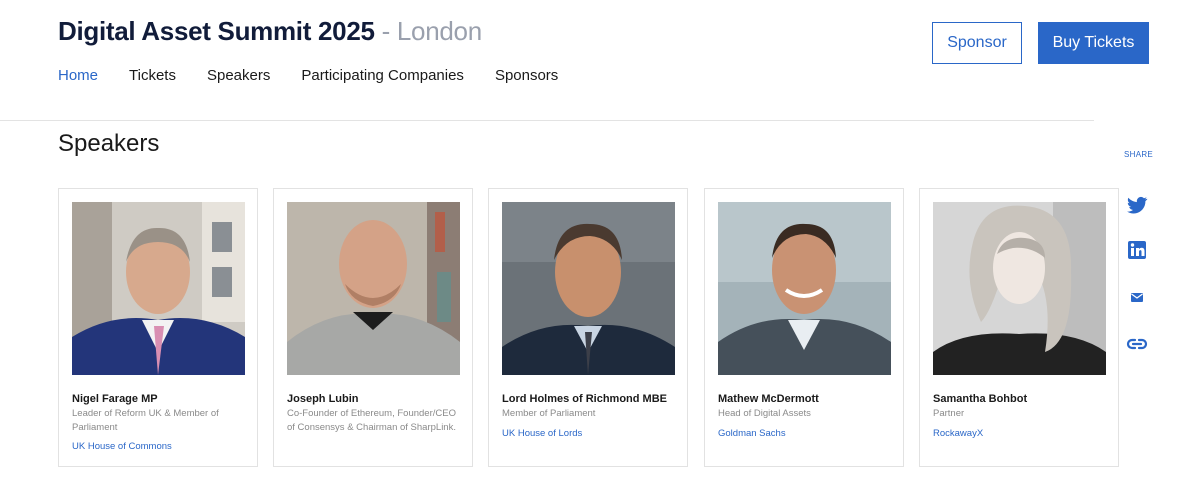 The height and width of the screenshot is (482, 1200). I want to click on header-divider, so click(547, 120).